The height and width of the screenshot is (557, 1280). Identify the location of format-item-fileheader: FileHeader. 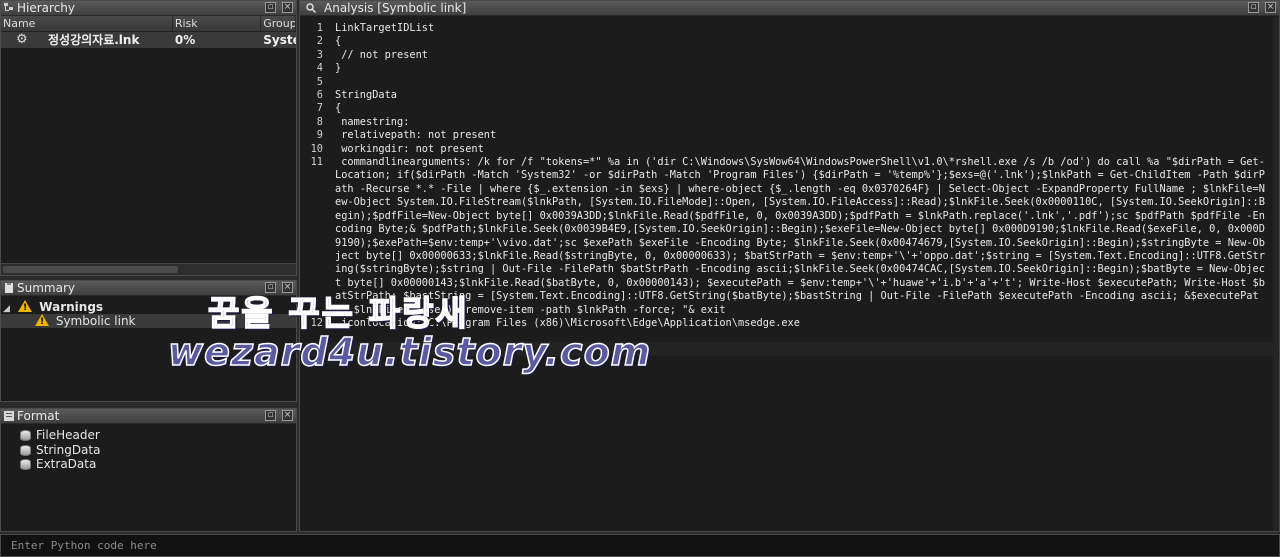
(148, 435).